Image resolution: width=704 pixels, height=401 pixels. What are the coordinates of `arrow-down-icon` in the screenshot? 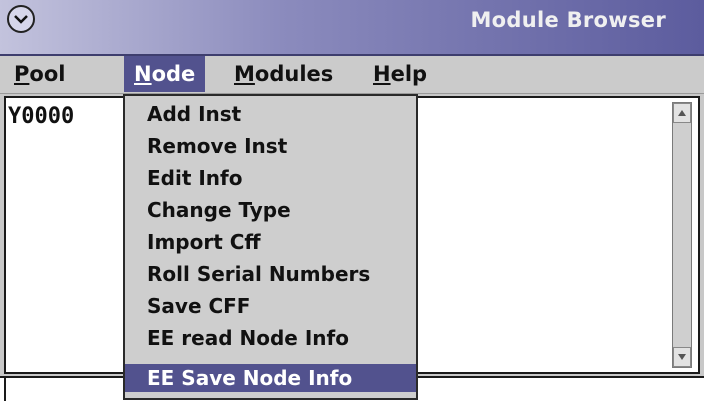 It's located at (682, 357).